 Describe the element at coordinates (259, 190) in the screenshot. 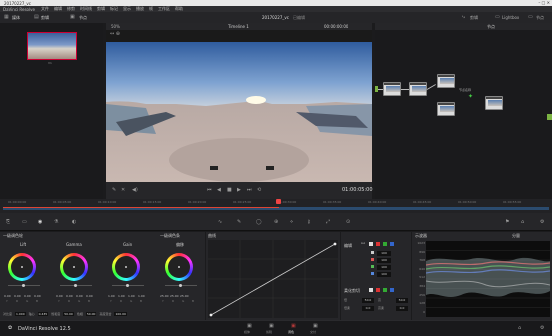

I see `loop-icon: ⟲` at that location.